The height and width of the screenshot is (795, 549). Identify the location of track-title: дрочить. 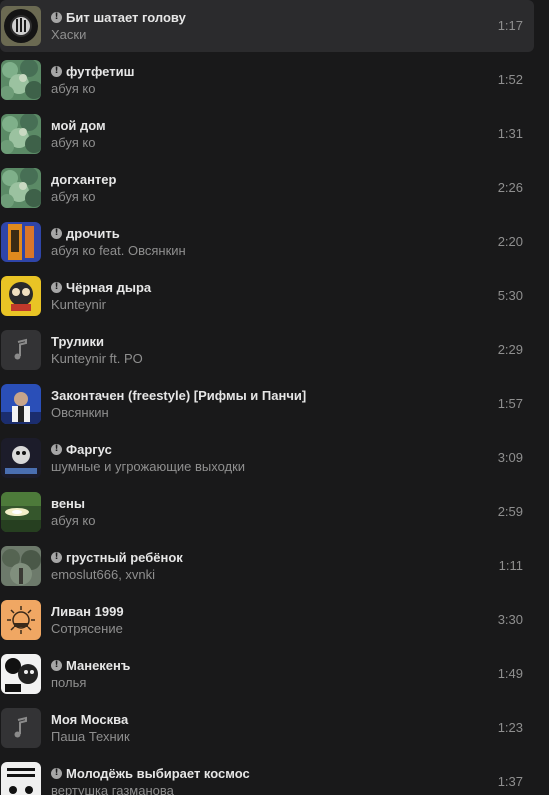
(93, 233).